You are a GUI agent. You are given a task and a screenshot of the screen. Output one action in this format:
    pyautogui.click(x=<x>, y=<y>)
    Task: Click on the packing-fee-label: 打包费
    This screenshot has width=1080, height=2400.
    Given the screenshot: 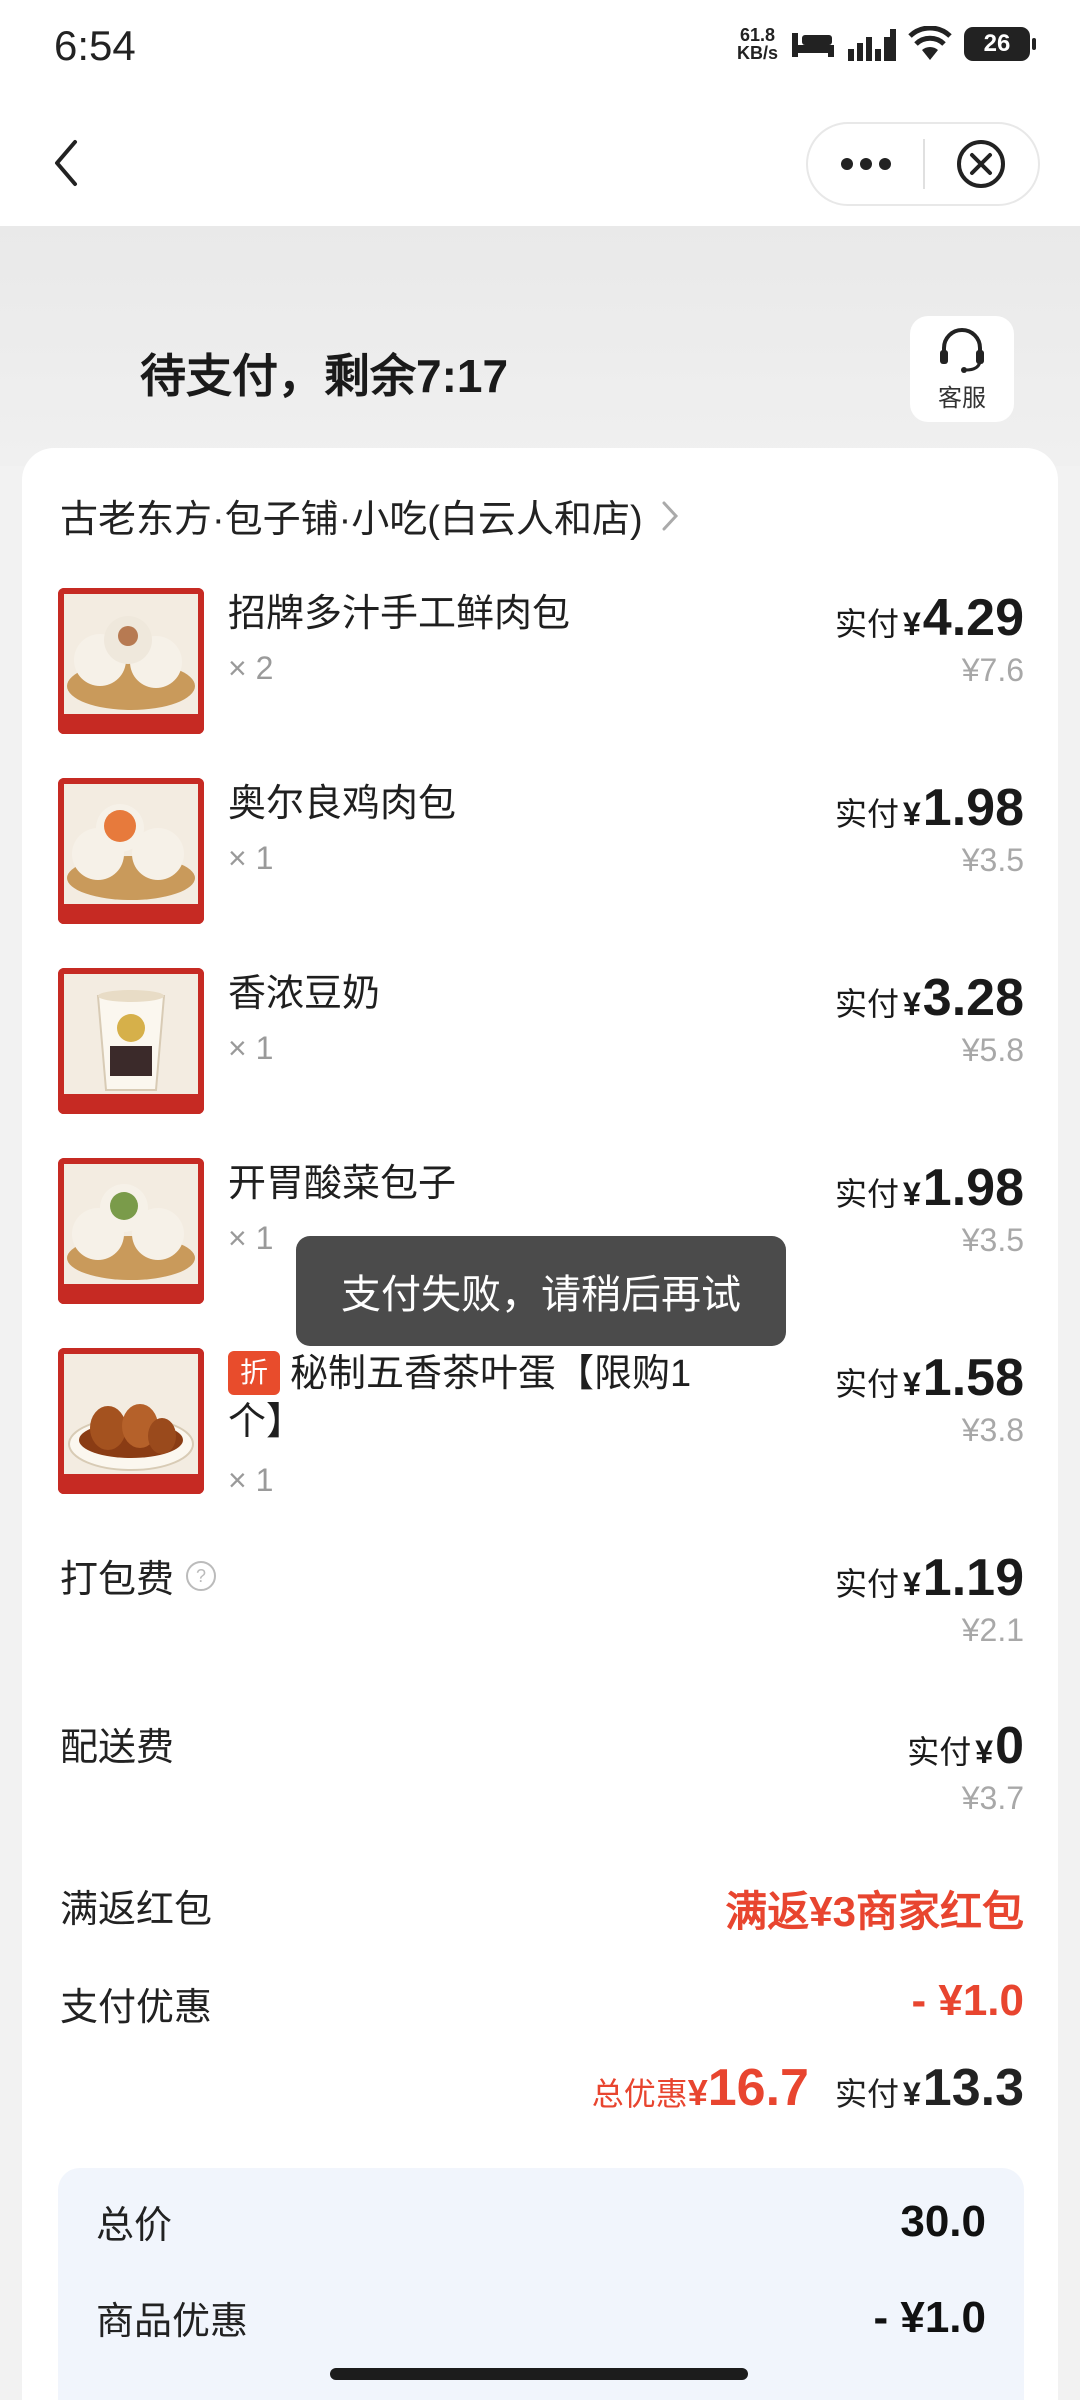 What is the action you would take?
    pyautogui.click(x=117, y=1580)
    